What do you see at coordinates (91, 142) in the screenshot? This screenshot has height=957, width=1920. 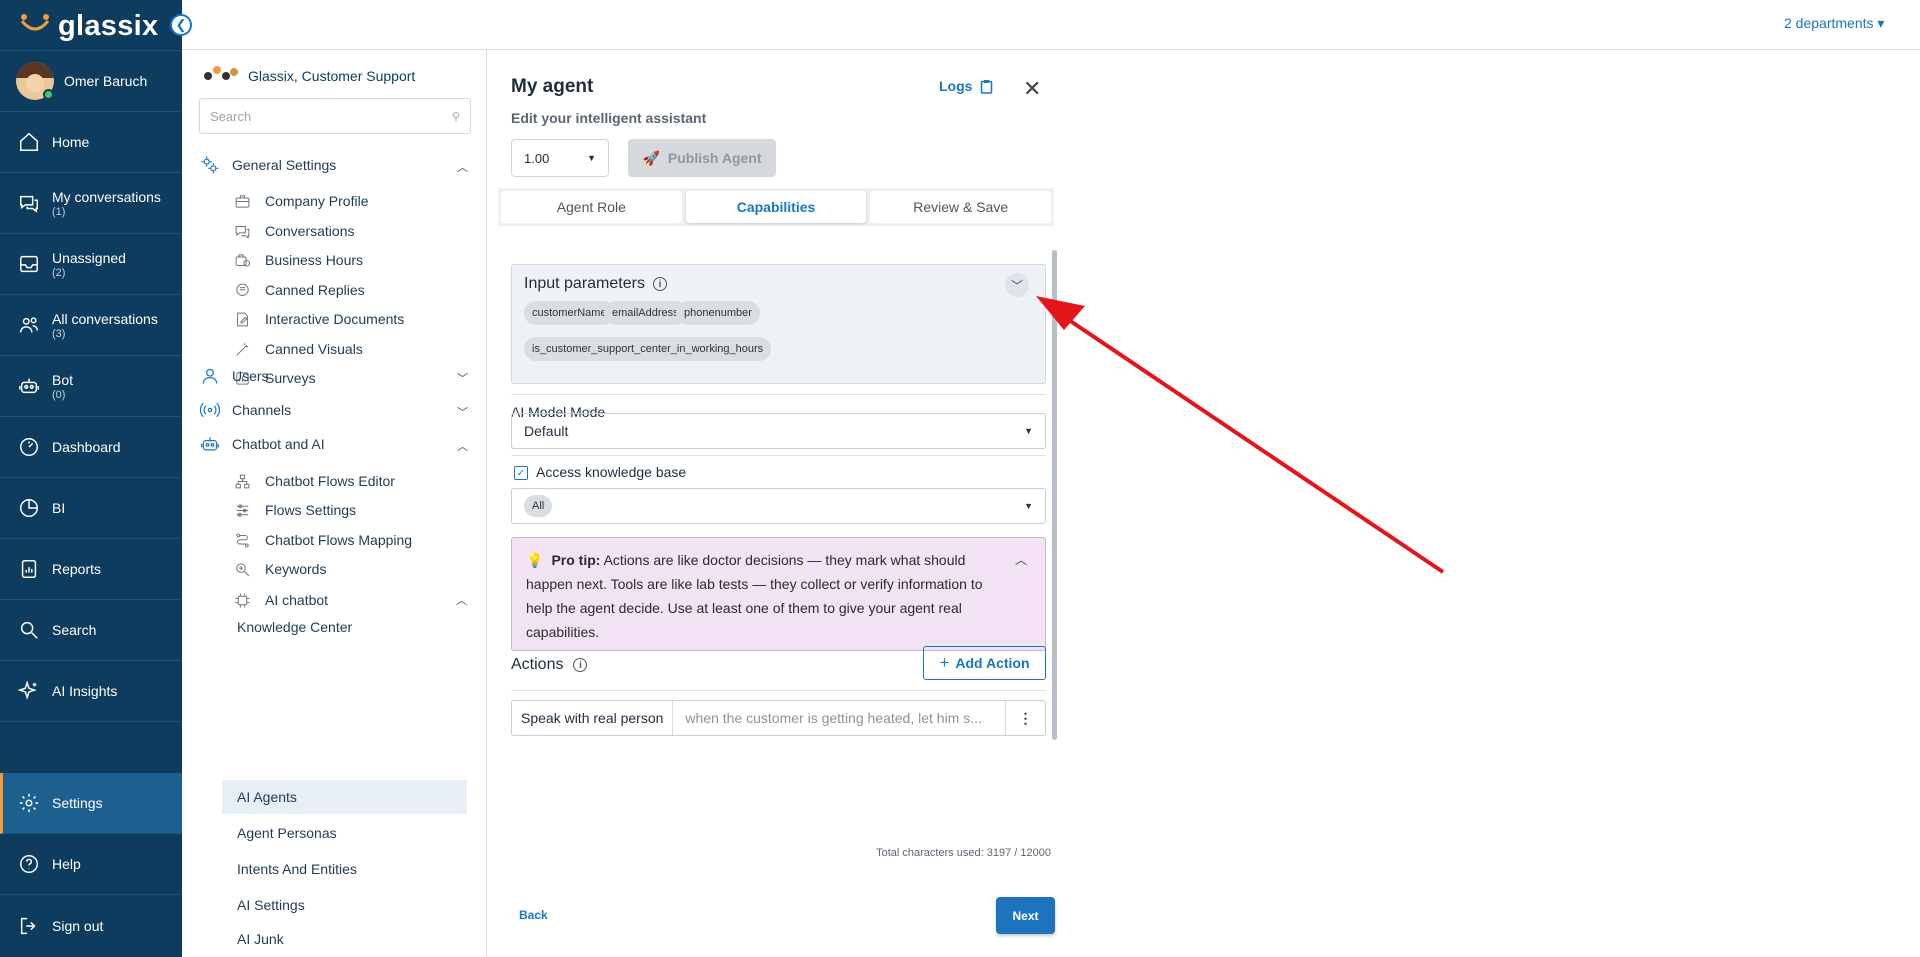 I see `nav-home: Home` at bounding box center [91, 142].